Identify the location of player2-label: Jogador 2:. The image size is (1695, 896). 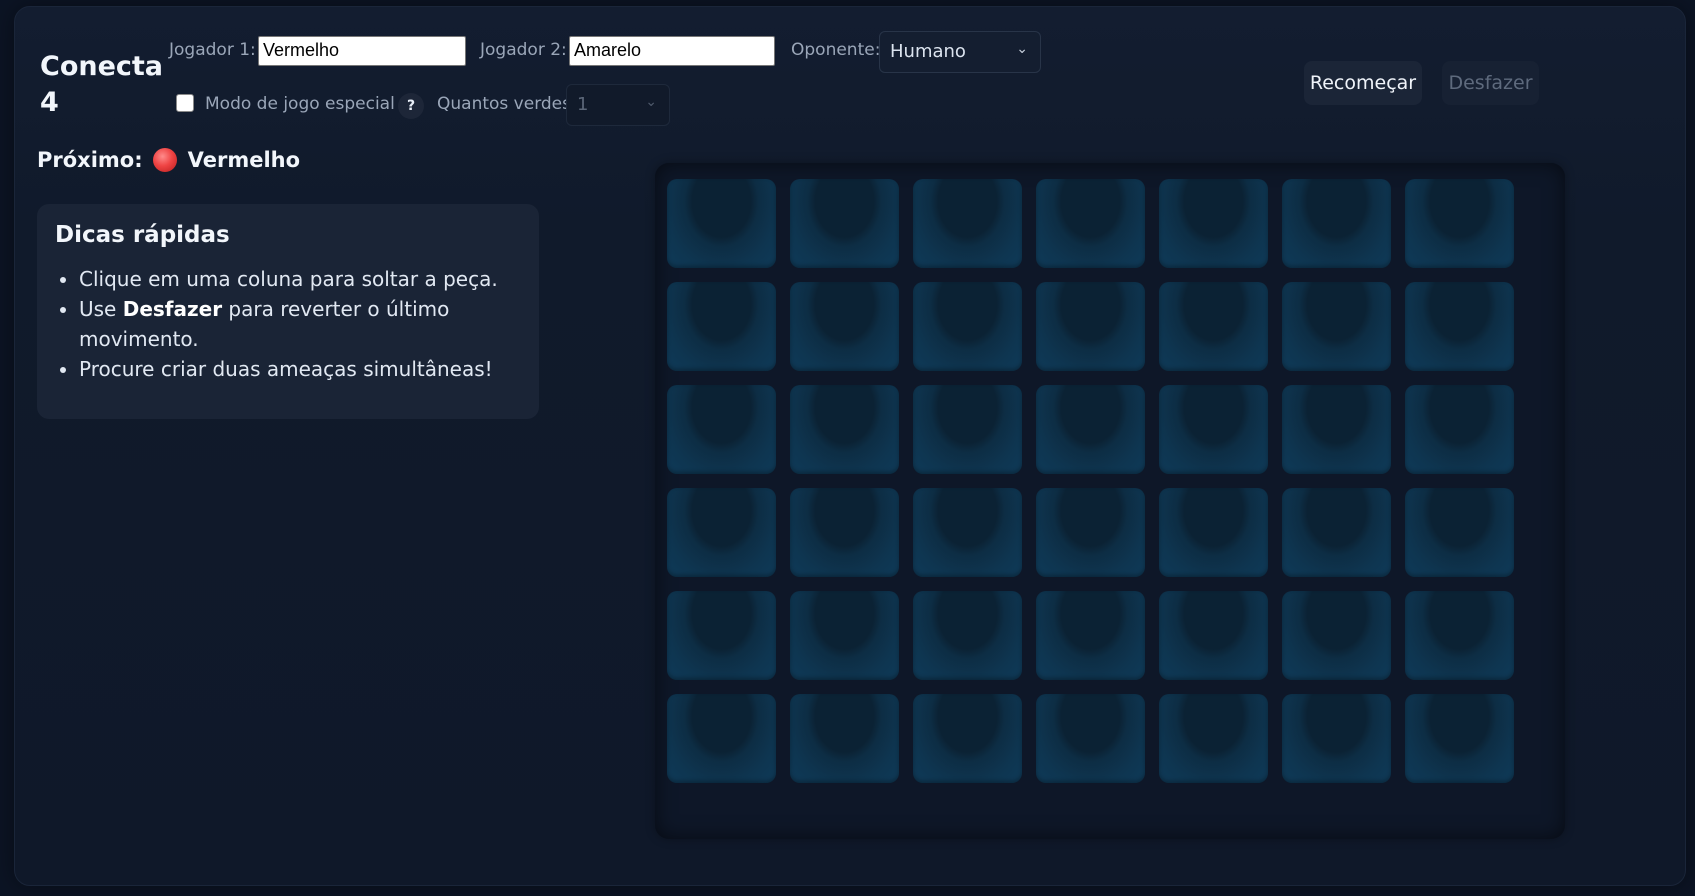
(523, 50).